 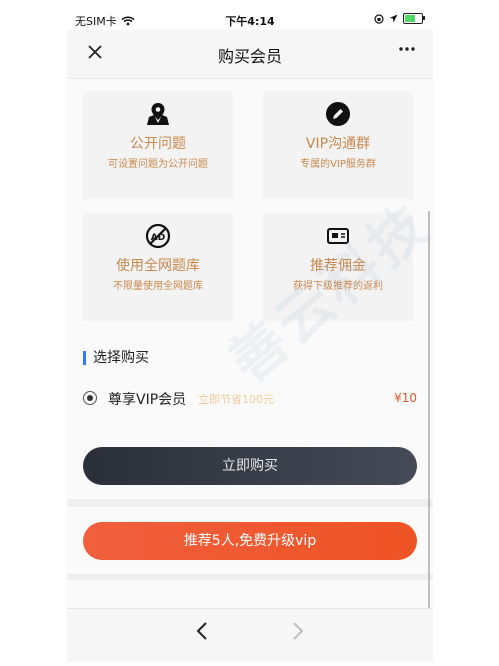 What do you see at coordinates (250, 541) in the screenshot?
I see `recommend-upgrade-button: 推荐5人,免费升级vip` at bounding box center [250, 541].